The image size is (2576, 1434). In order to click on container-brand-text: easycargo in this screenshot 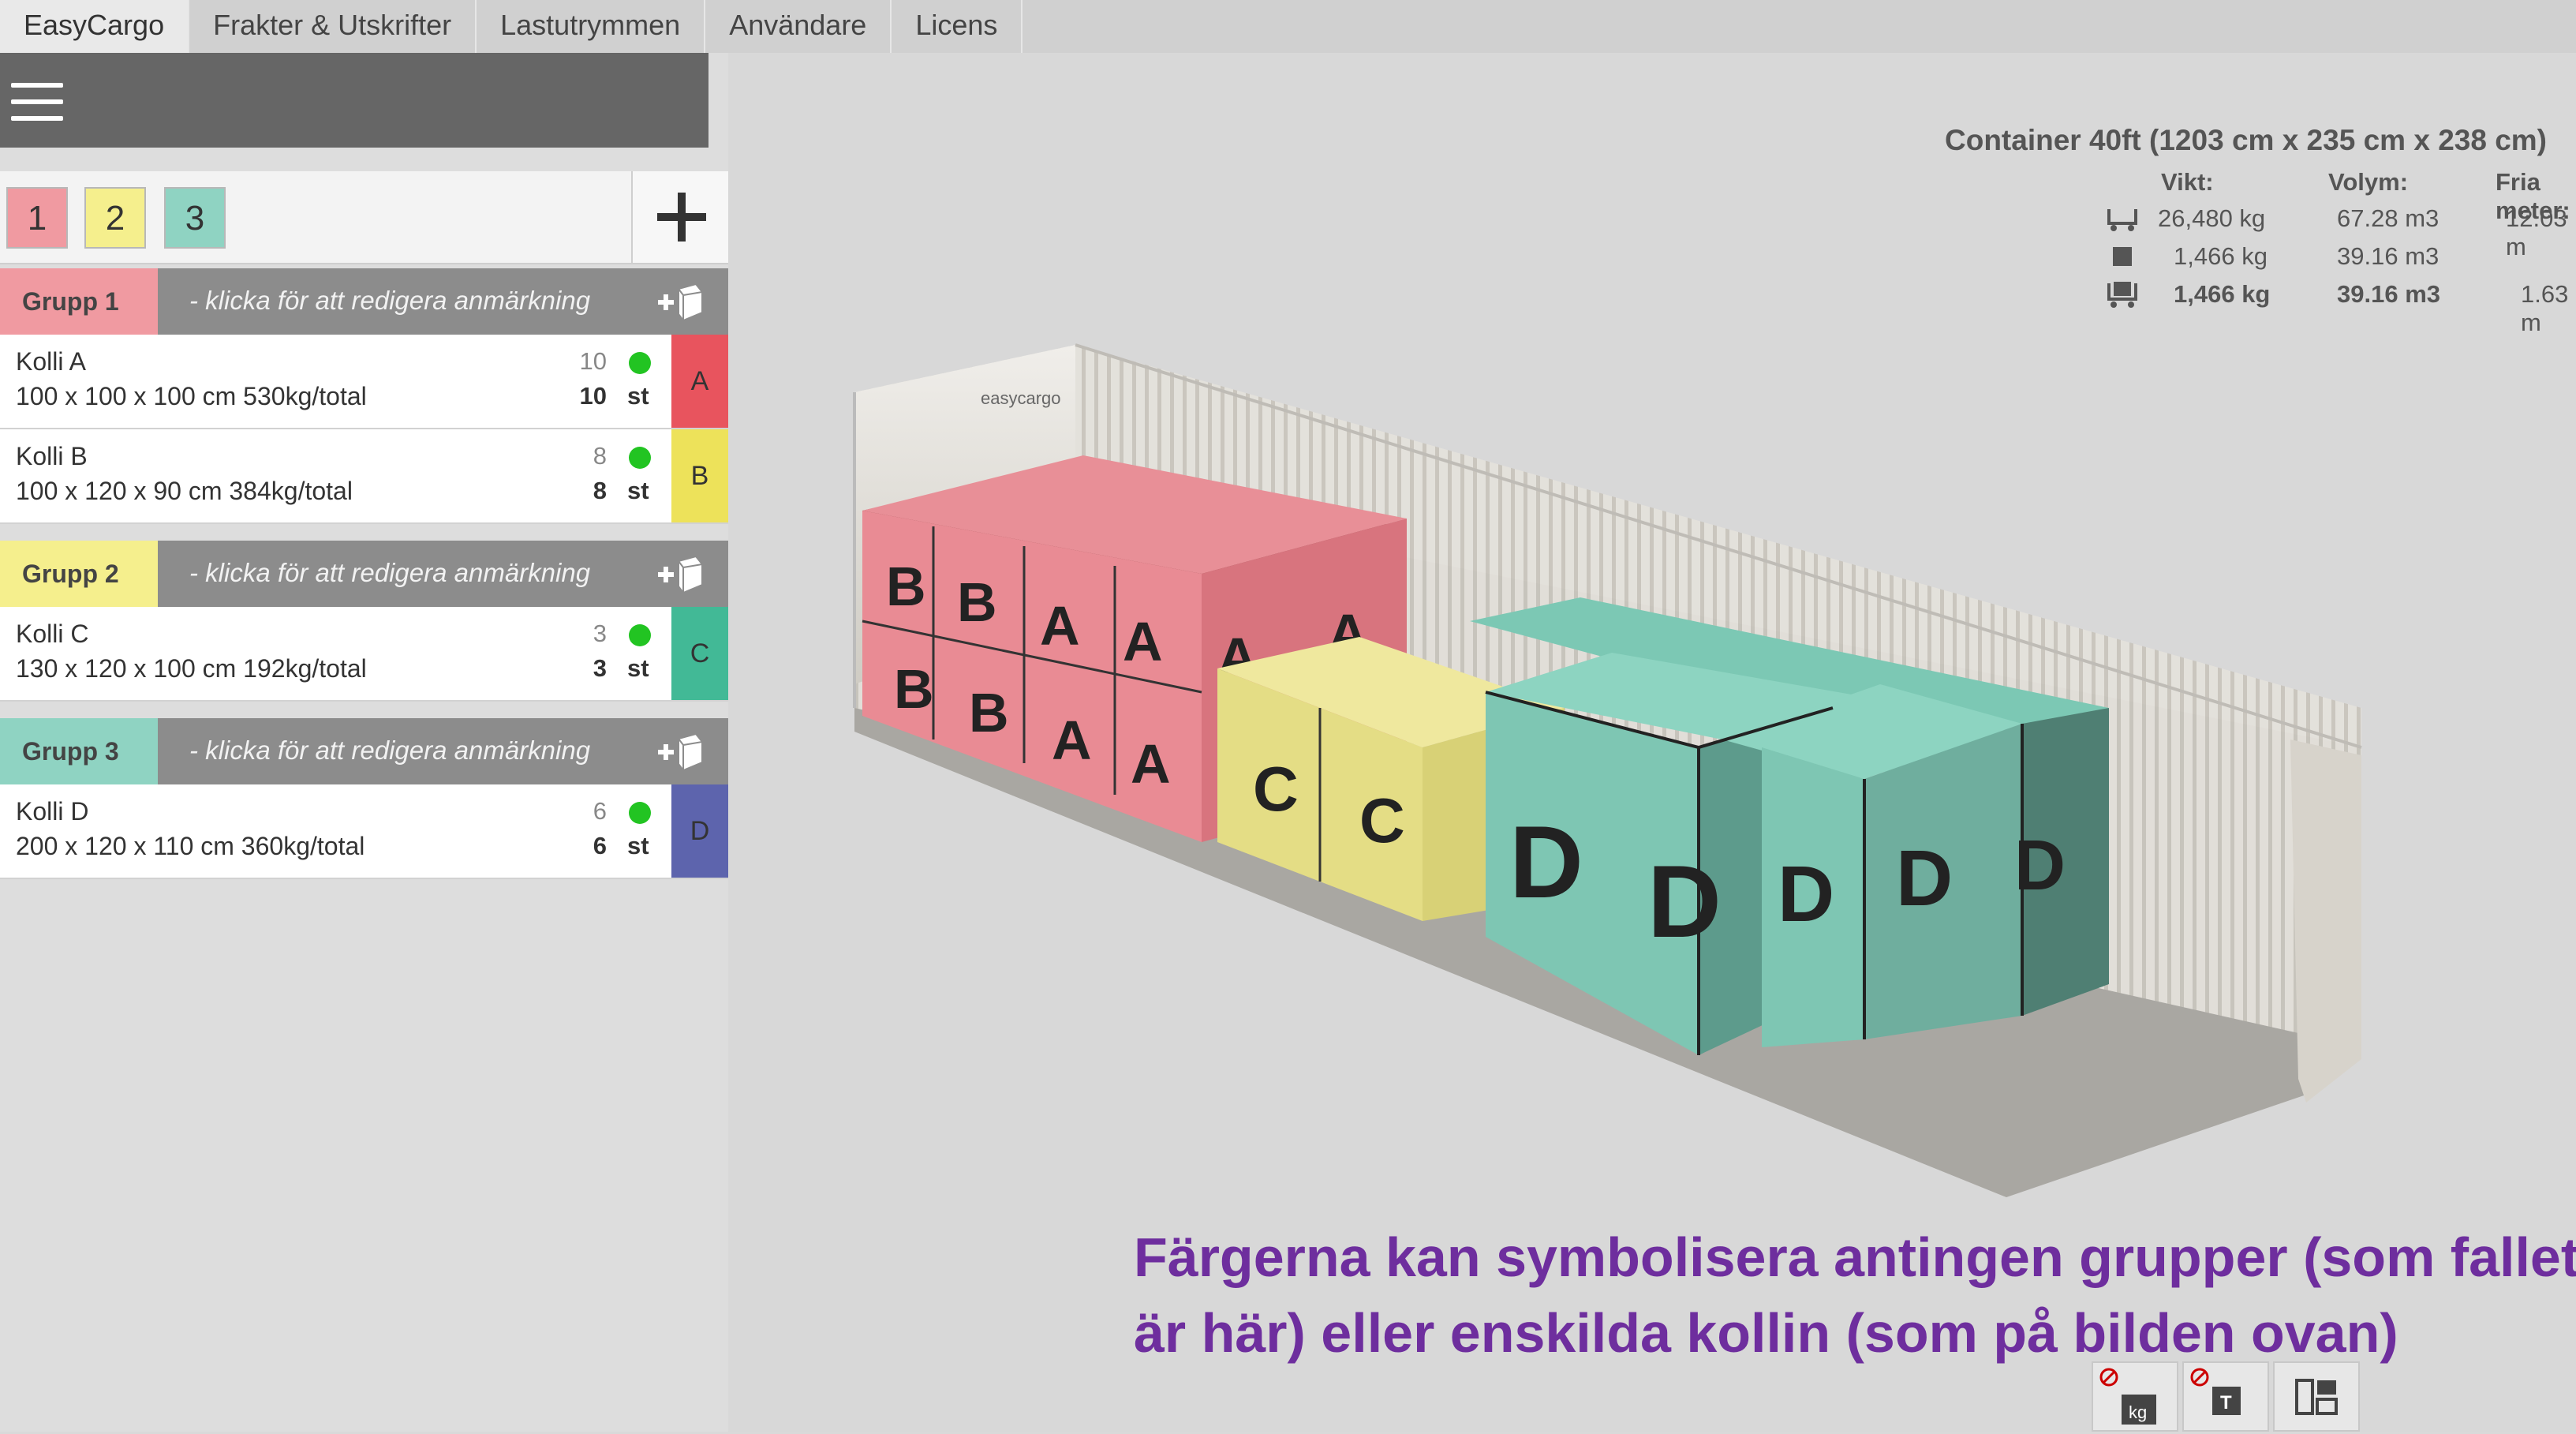, I will do `click(1021, 398)`.